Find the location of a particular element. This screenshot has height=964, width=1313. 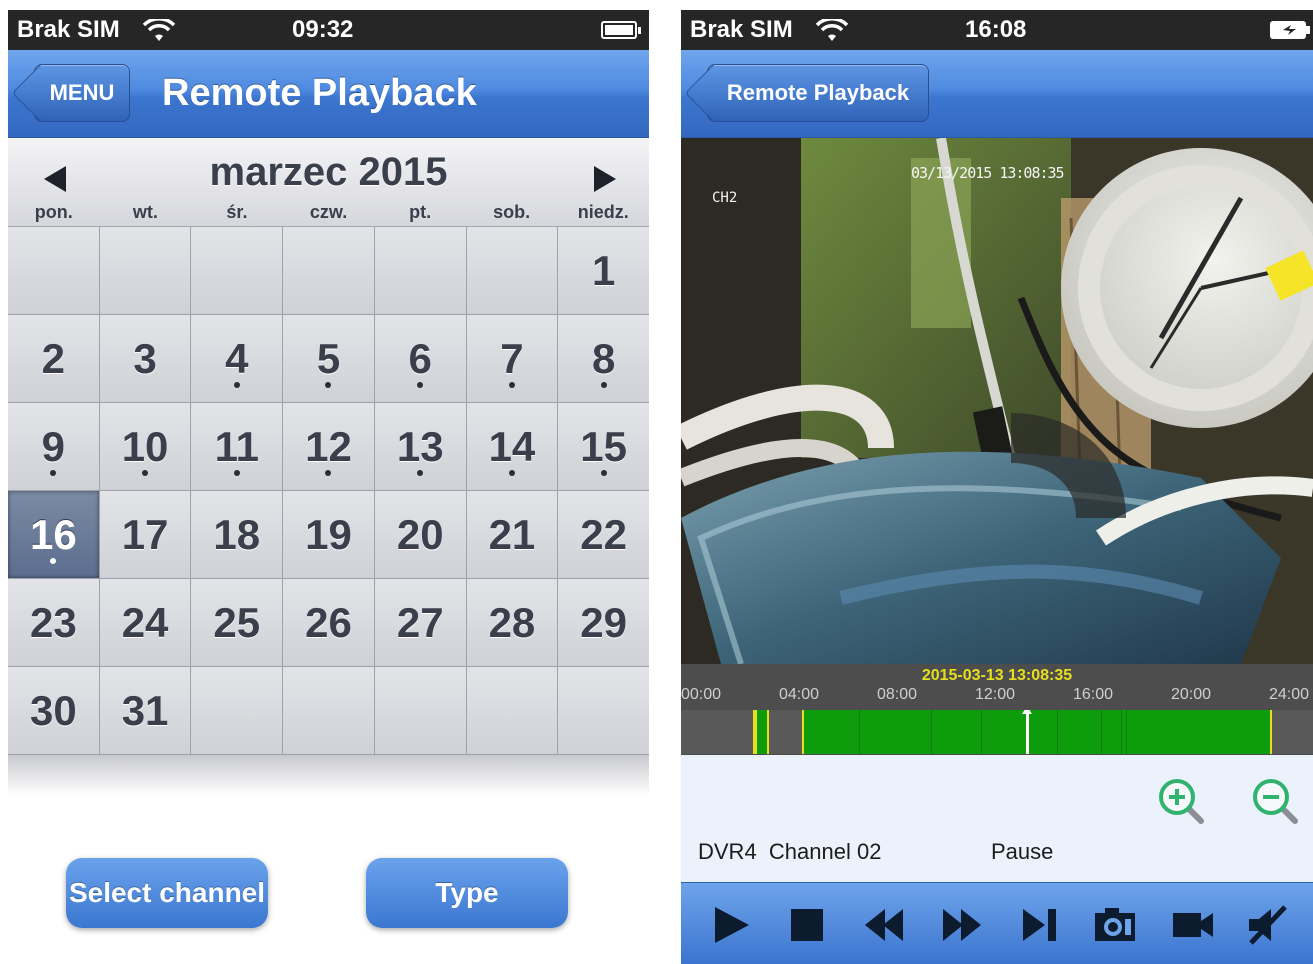

calendar-day: 9 is located at coordinates (53, 446).